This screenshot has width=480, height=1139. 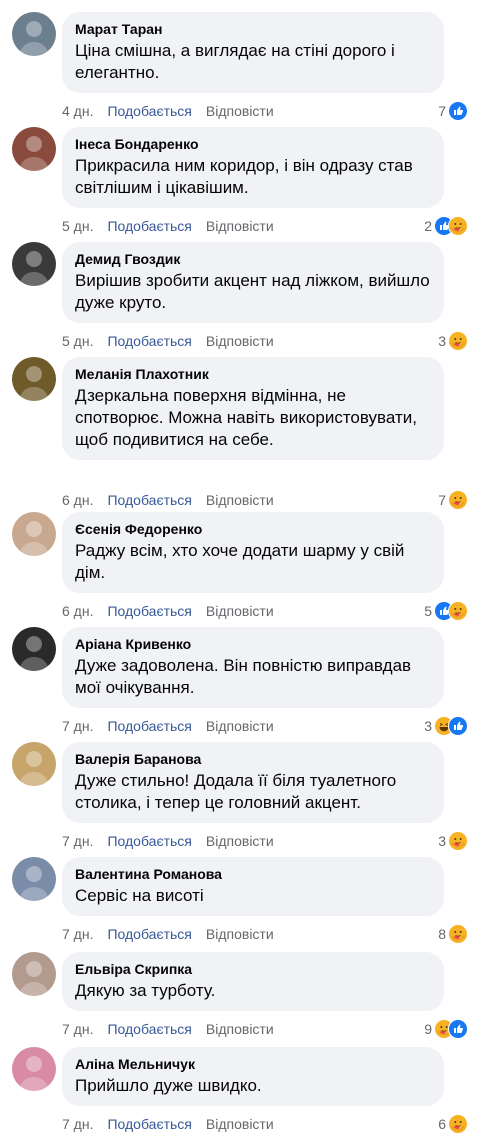 I want to click on comment-actions: 4 дн. Подобається Відповісти, so click(x=168, y=111).